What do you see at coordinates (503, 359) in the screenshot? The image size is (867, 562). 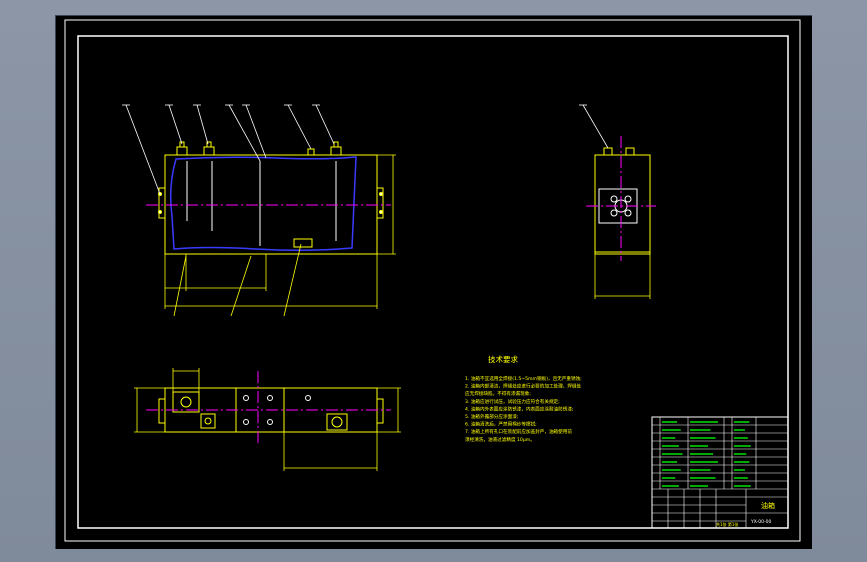 I see `requirements-title: 技术要求` at bounding box center [503, 359].